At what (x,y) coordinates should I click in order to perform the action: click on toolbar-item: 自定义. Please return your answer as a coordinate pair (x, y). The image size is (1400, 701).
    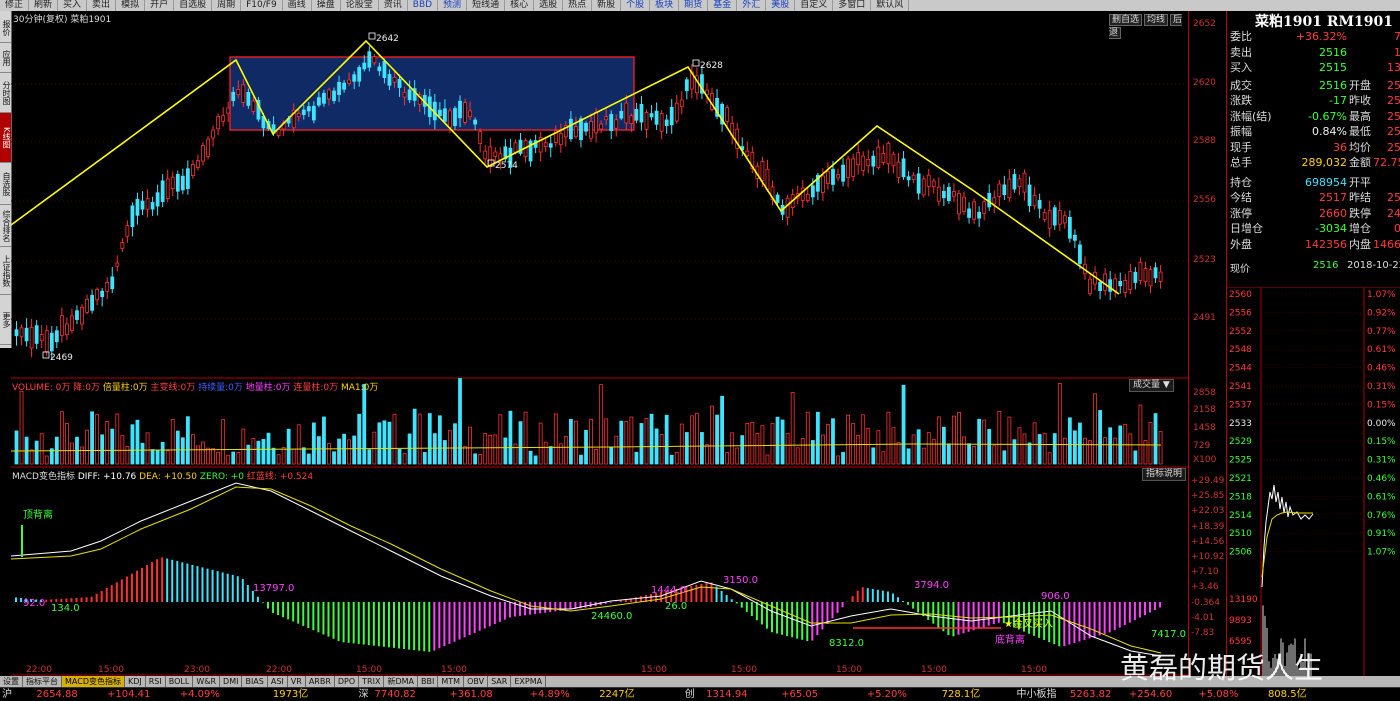
    Looking at the image, I should click on (814, 5).